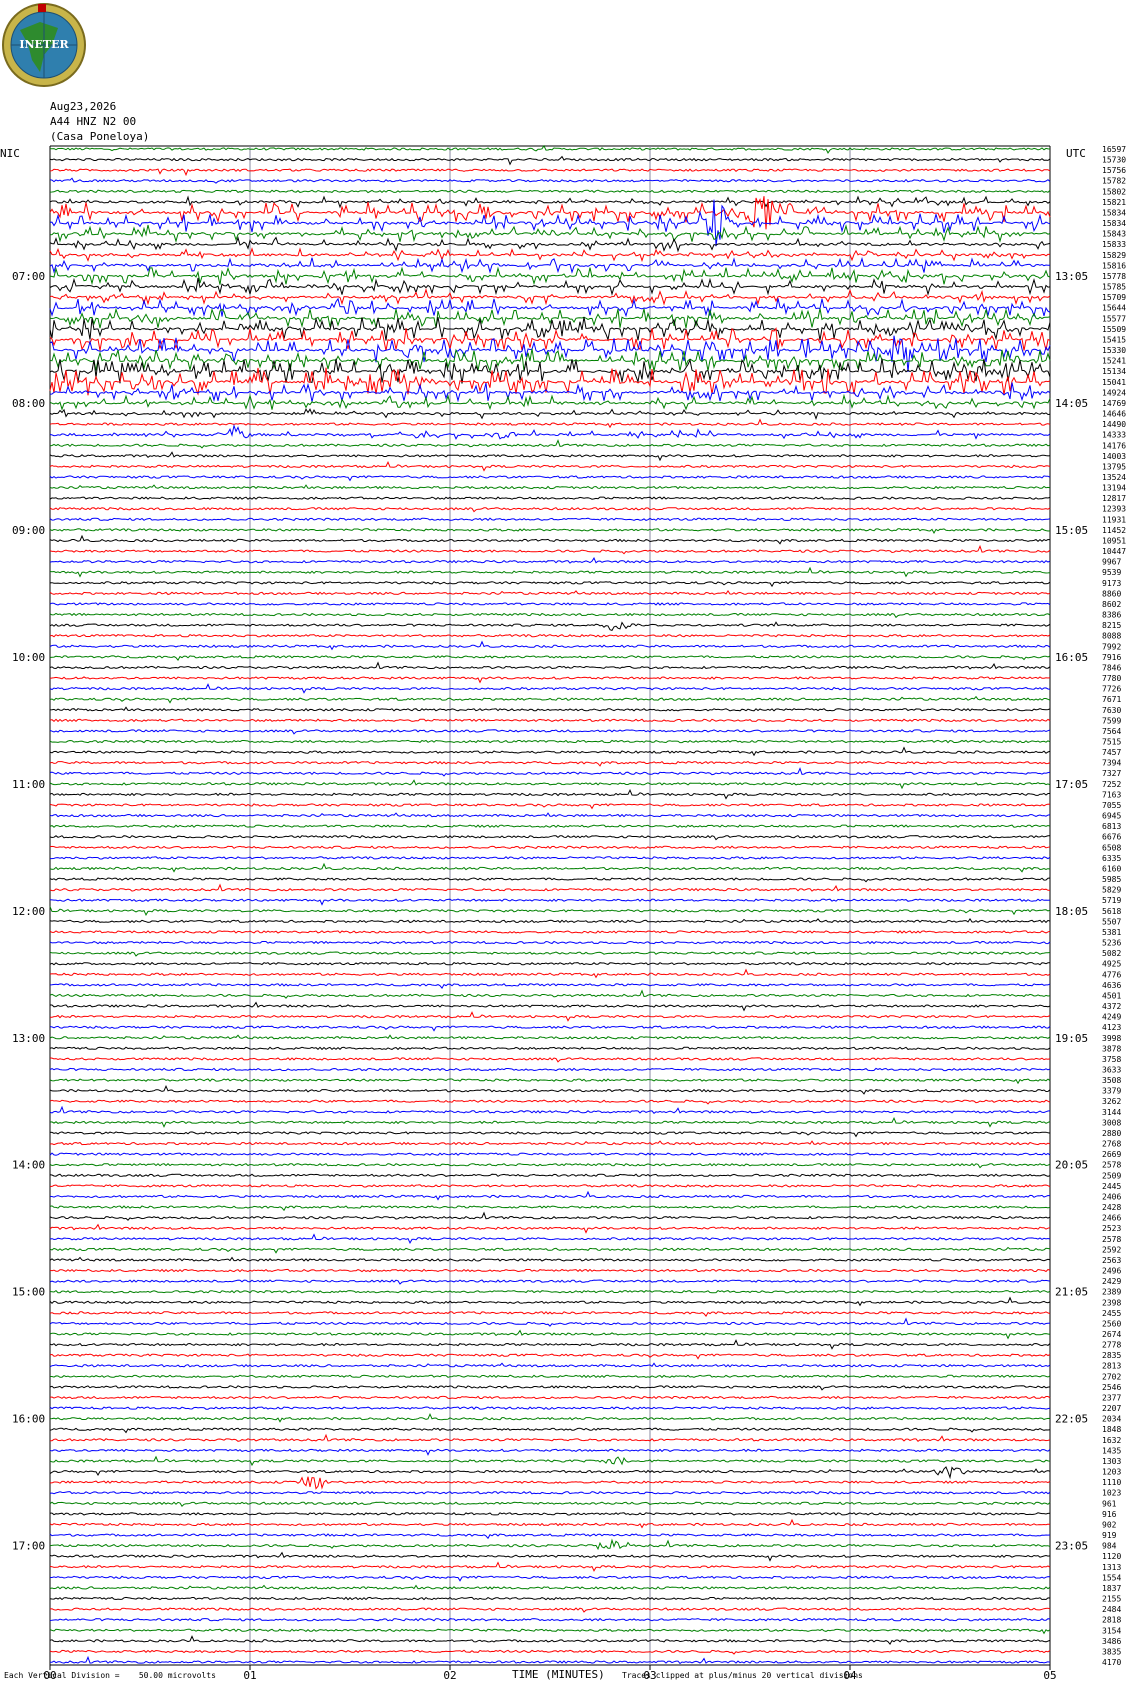  What do you see at coordinates (28, 530) in the screenshot?
I see `local-hour-label: 09:00` at bounding box center [28, 530].